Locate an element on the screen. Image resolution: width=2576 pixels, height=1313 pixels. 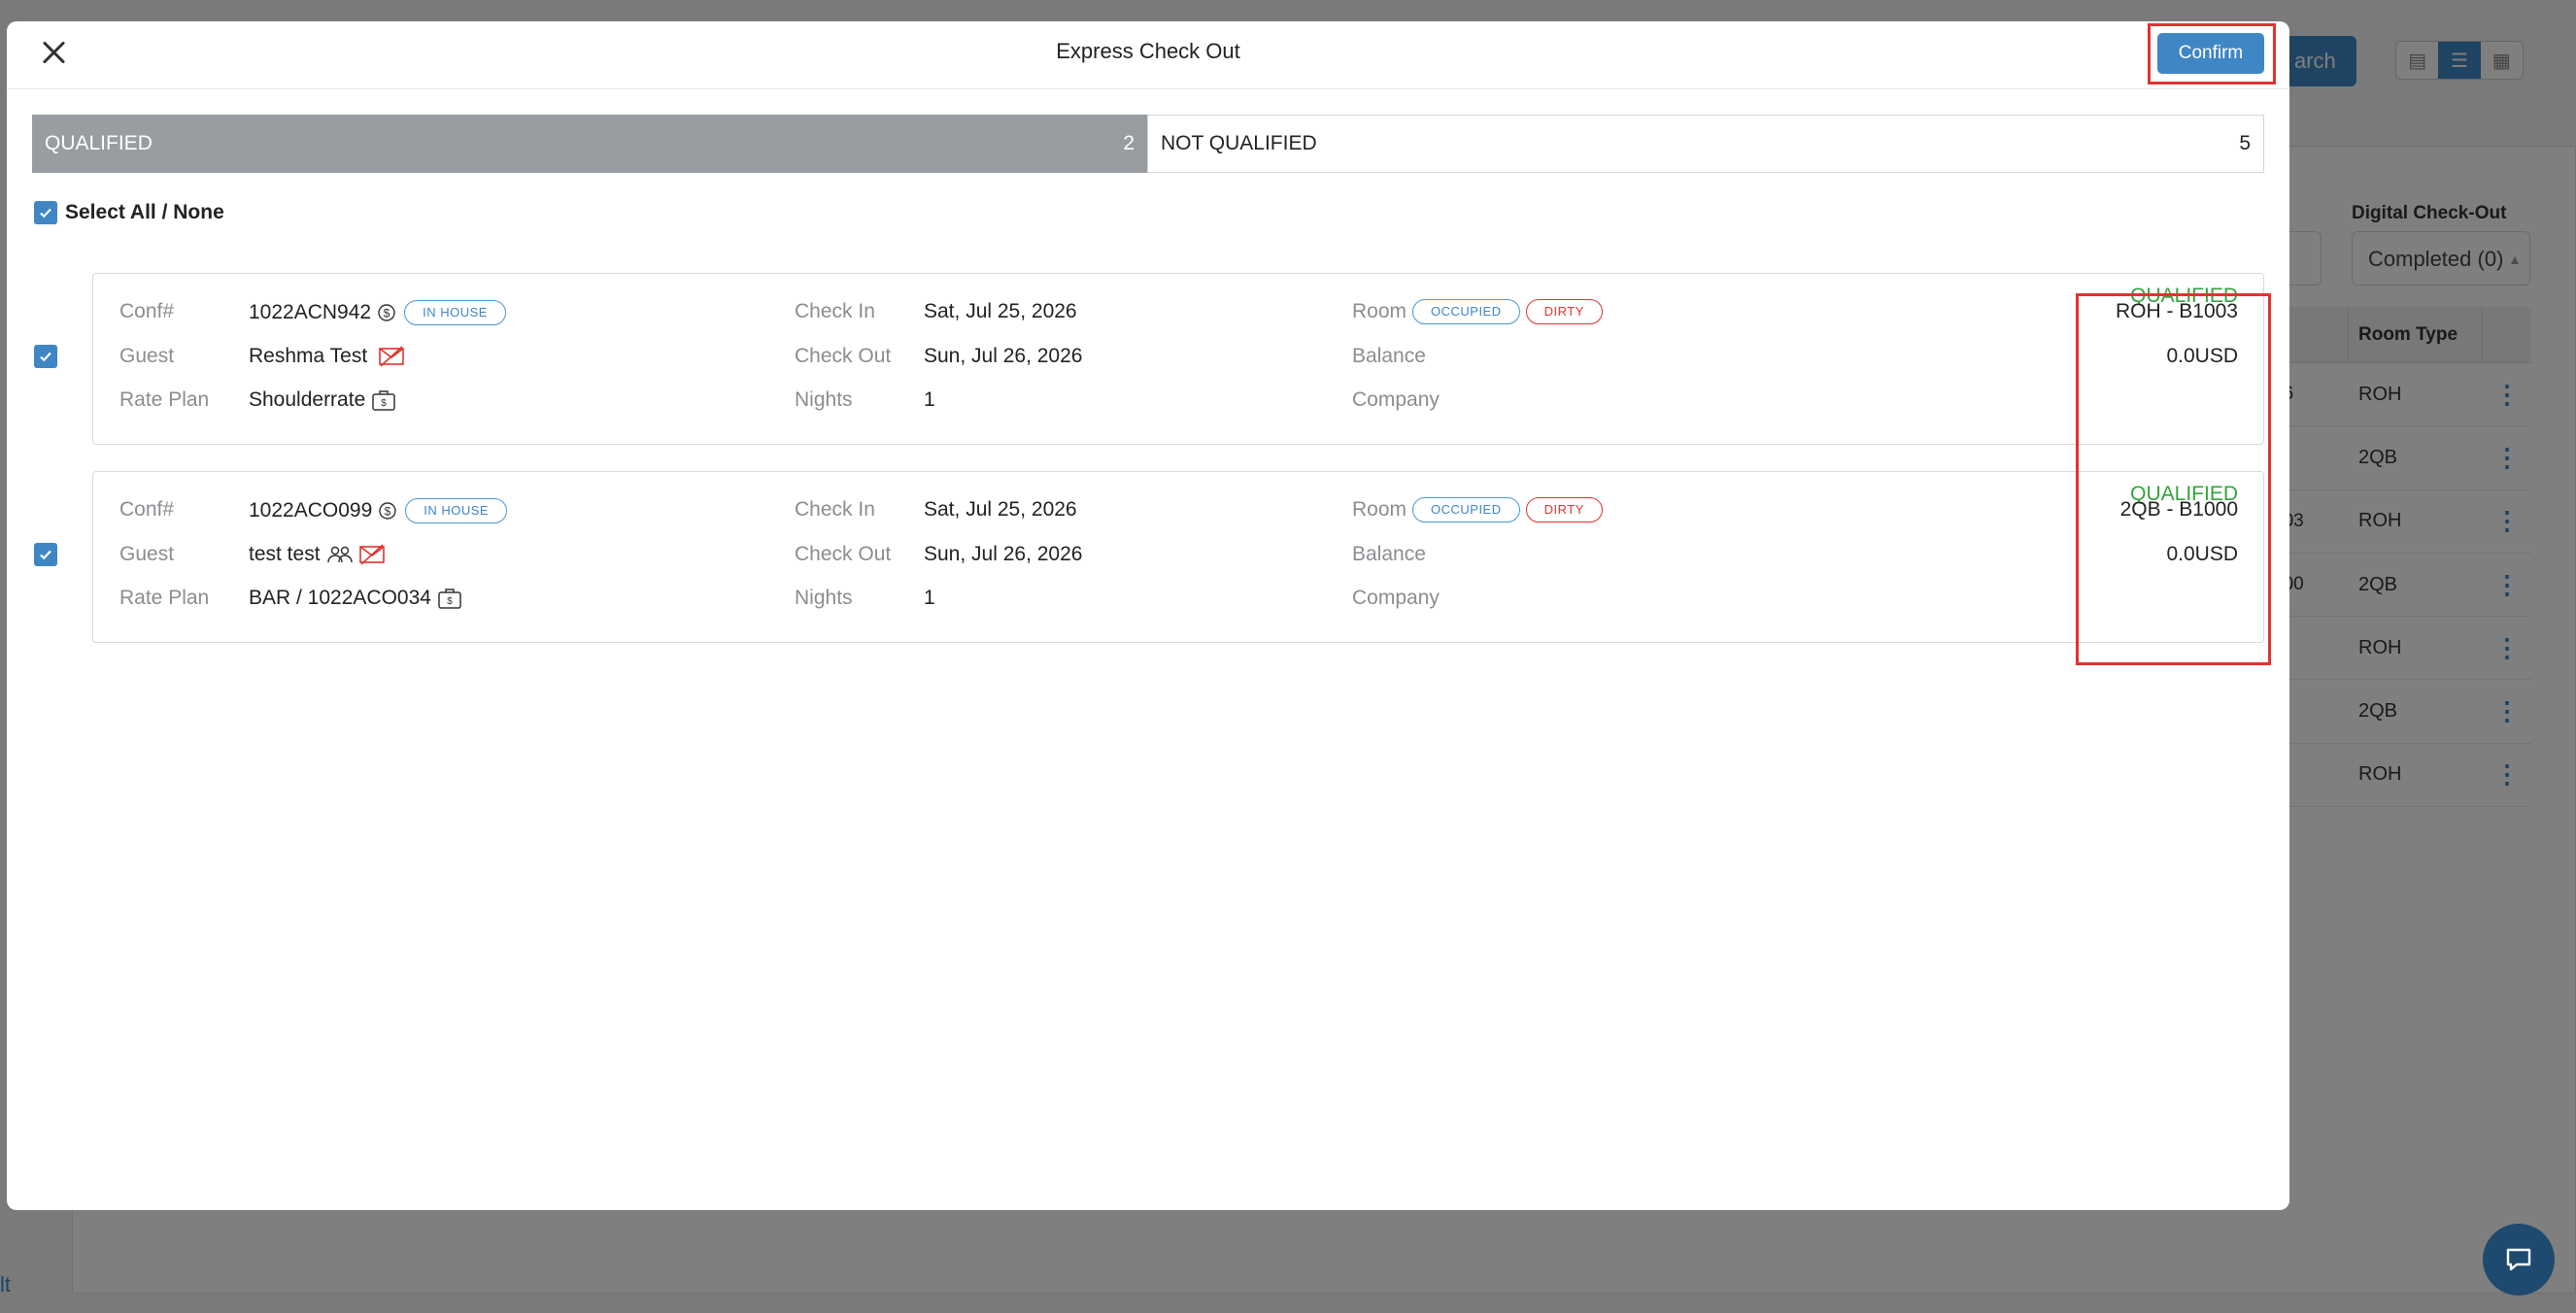
tab-label: NOT QUALIFIED is located at coordinates (1239, 143).